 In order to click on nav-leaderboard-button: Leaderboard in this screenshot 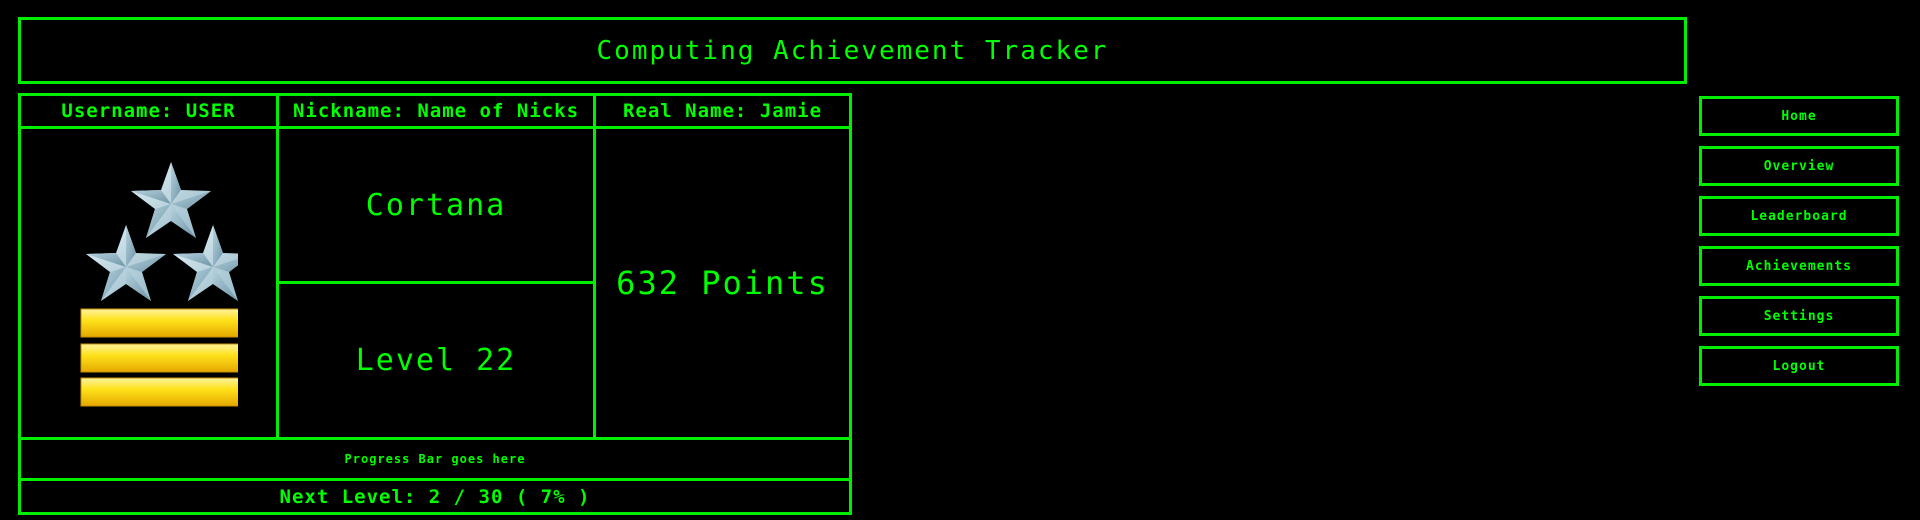, I will do `click(1799, 216)`.